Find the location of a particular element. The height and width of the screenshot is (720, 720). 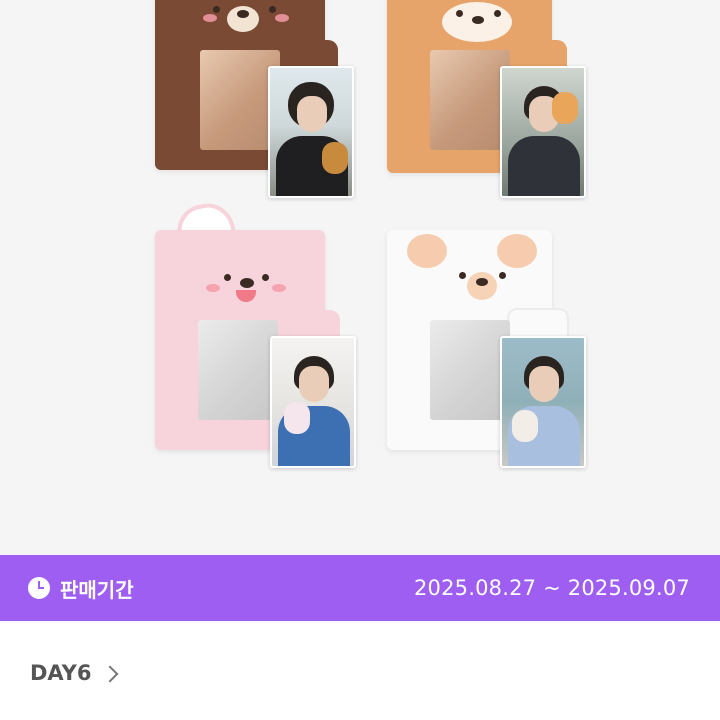

sale-period-banner: 판매기간 2025.08.27 ~ 2025.09.07 is located at coordinates (360, 588).